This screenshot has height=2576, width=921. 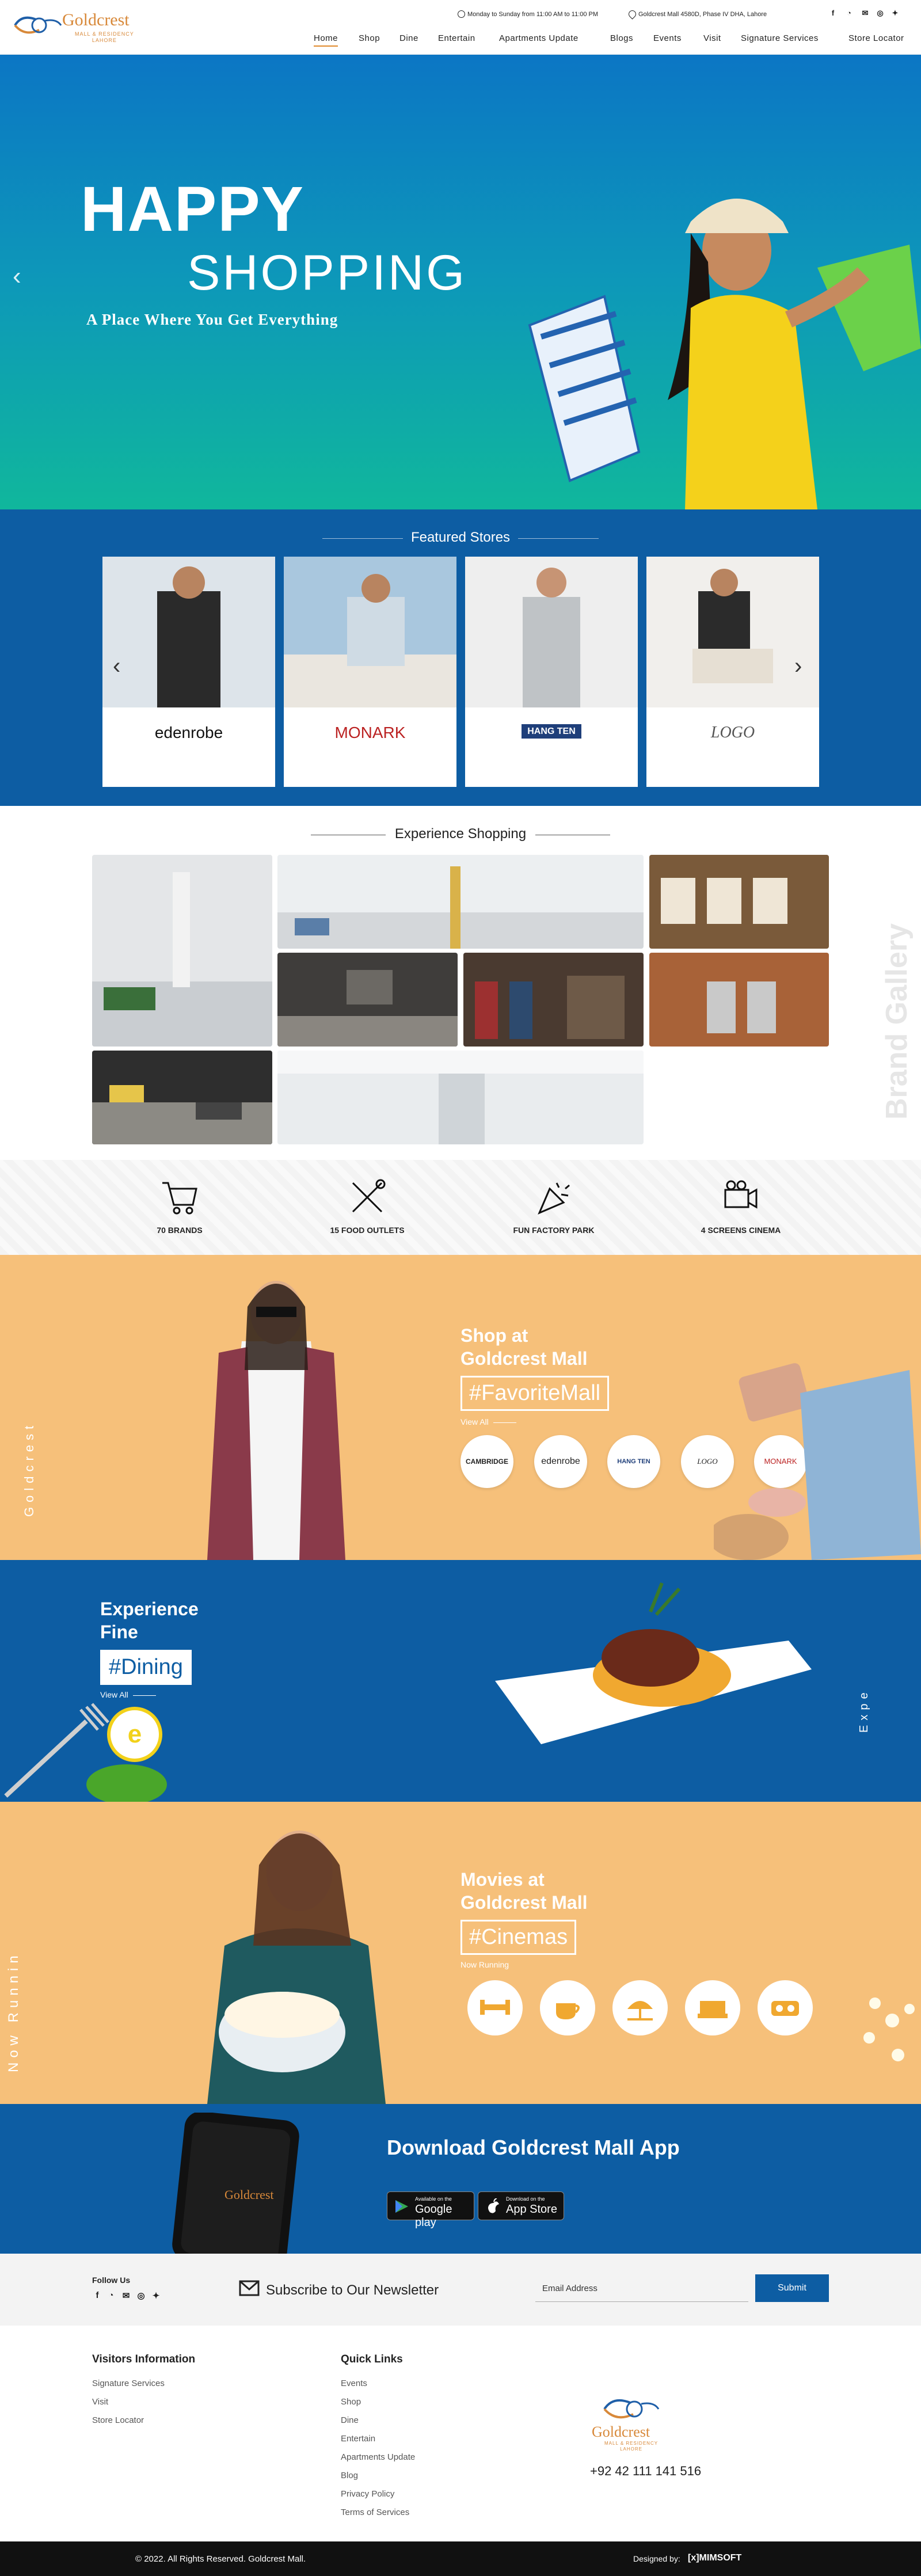 What do you see at coordinates (370, 38) in the screenshot?
I see `nav-shop: Shop` at bounding box center [370, 38].